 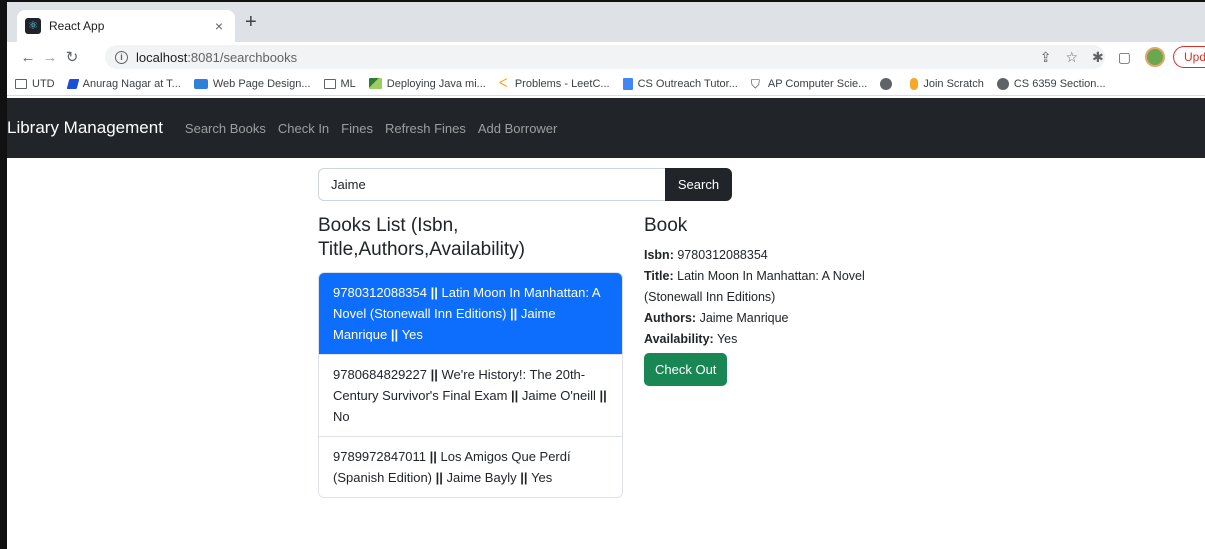 What do you see at coordinates (914, 83) in the screenshot?
I see `scratch-icon` at bounding box center [914, 83].